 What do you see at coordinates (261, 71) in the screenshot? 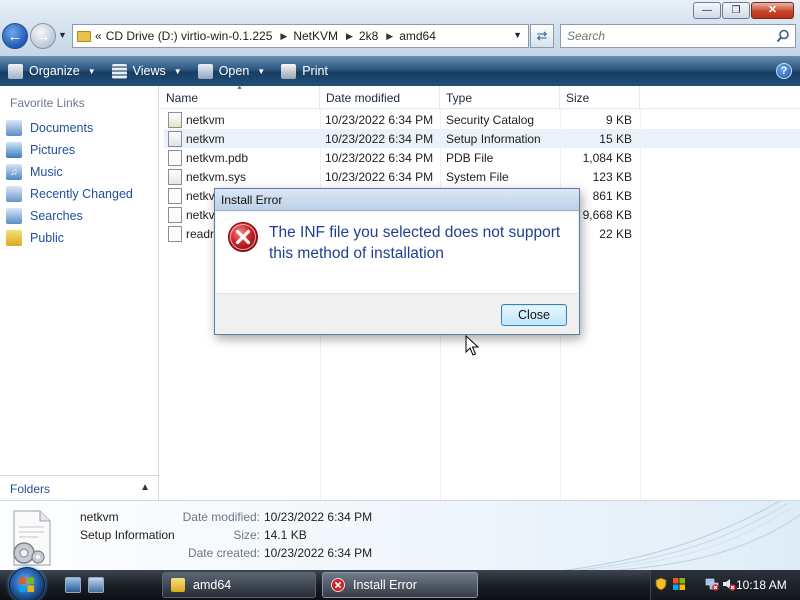
I see `chevron-down-icon: ▼` at bounding box center [261, 71].